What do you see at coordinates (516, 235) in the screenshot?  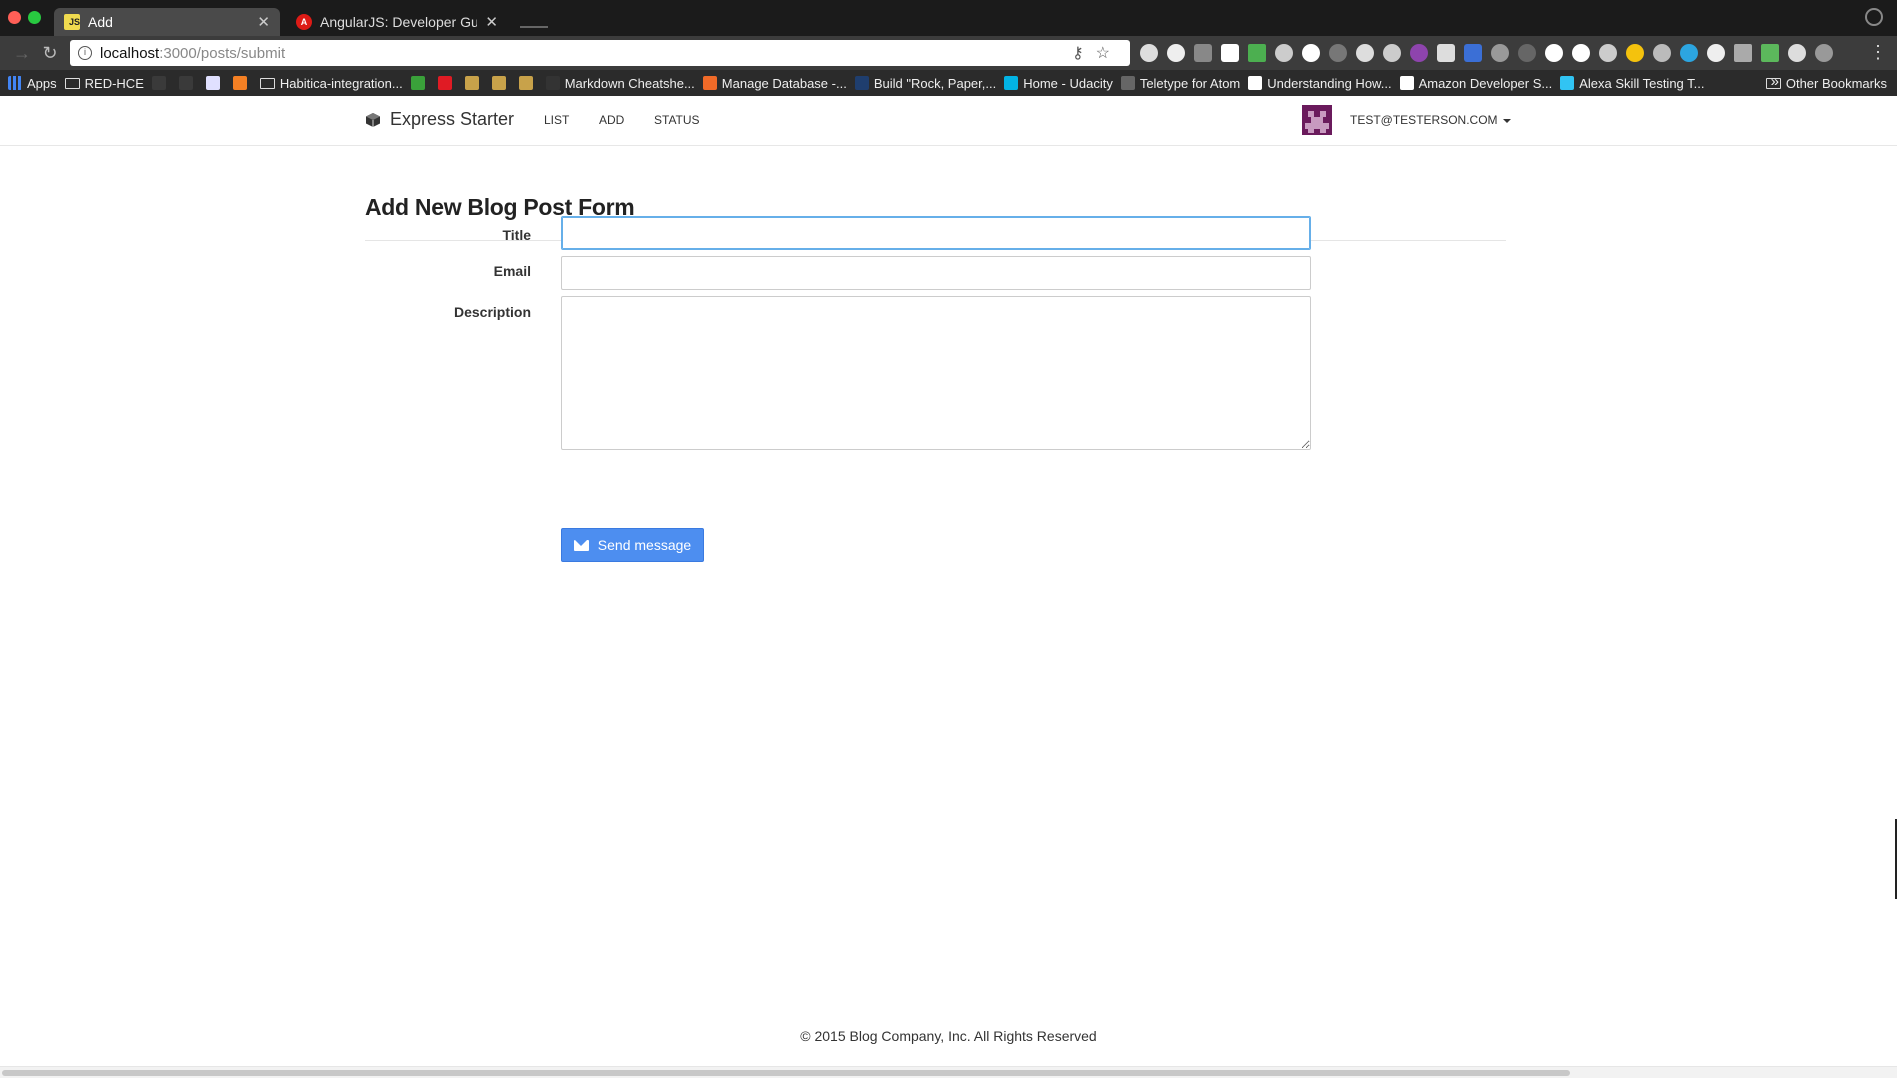 I see `title-label: Title` at bounding box center [516, 235].